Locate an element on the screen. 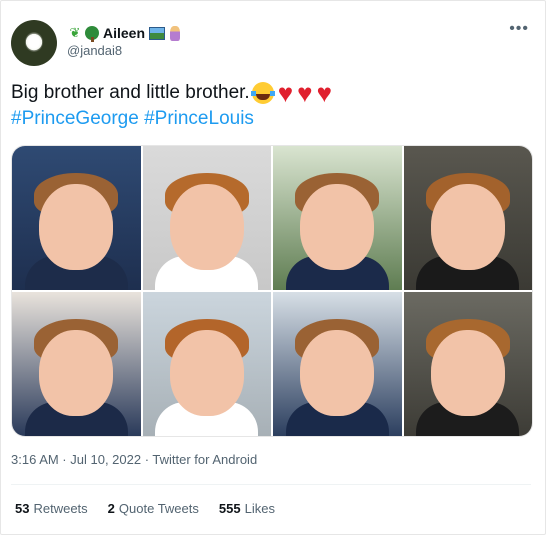  author-name-row: ❦ Aileen is located at coordinates (124, 33).